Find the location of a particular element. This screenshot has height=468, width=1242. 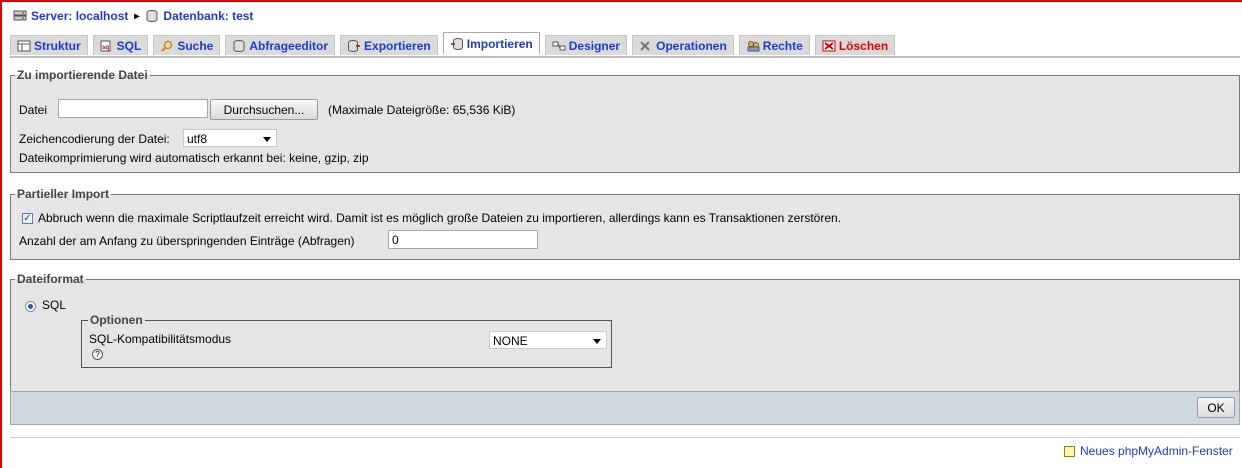

tab-sql: sq SQL is located at coordinates (120, 45).